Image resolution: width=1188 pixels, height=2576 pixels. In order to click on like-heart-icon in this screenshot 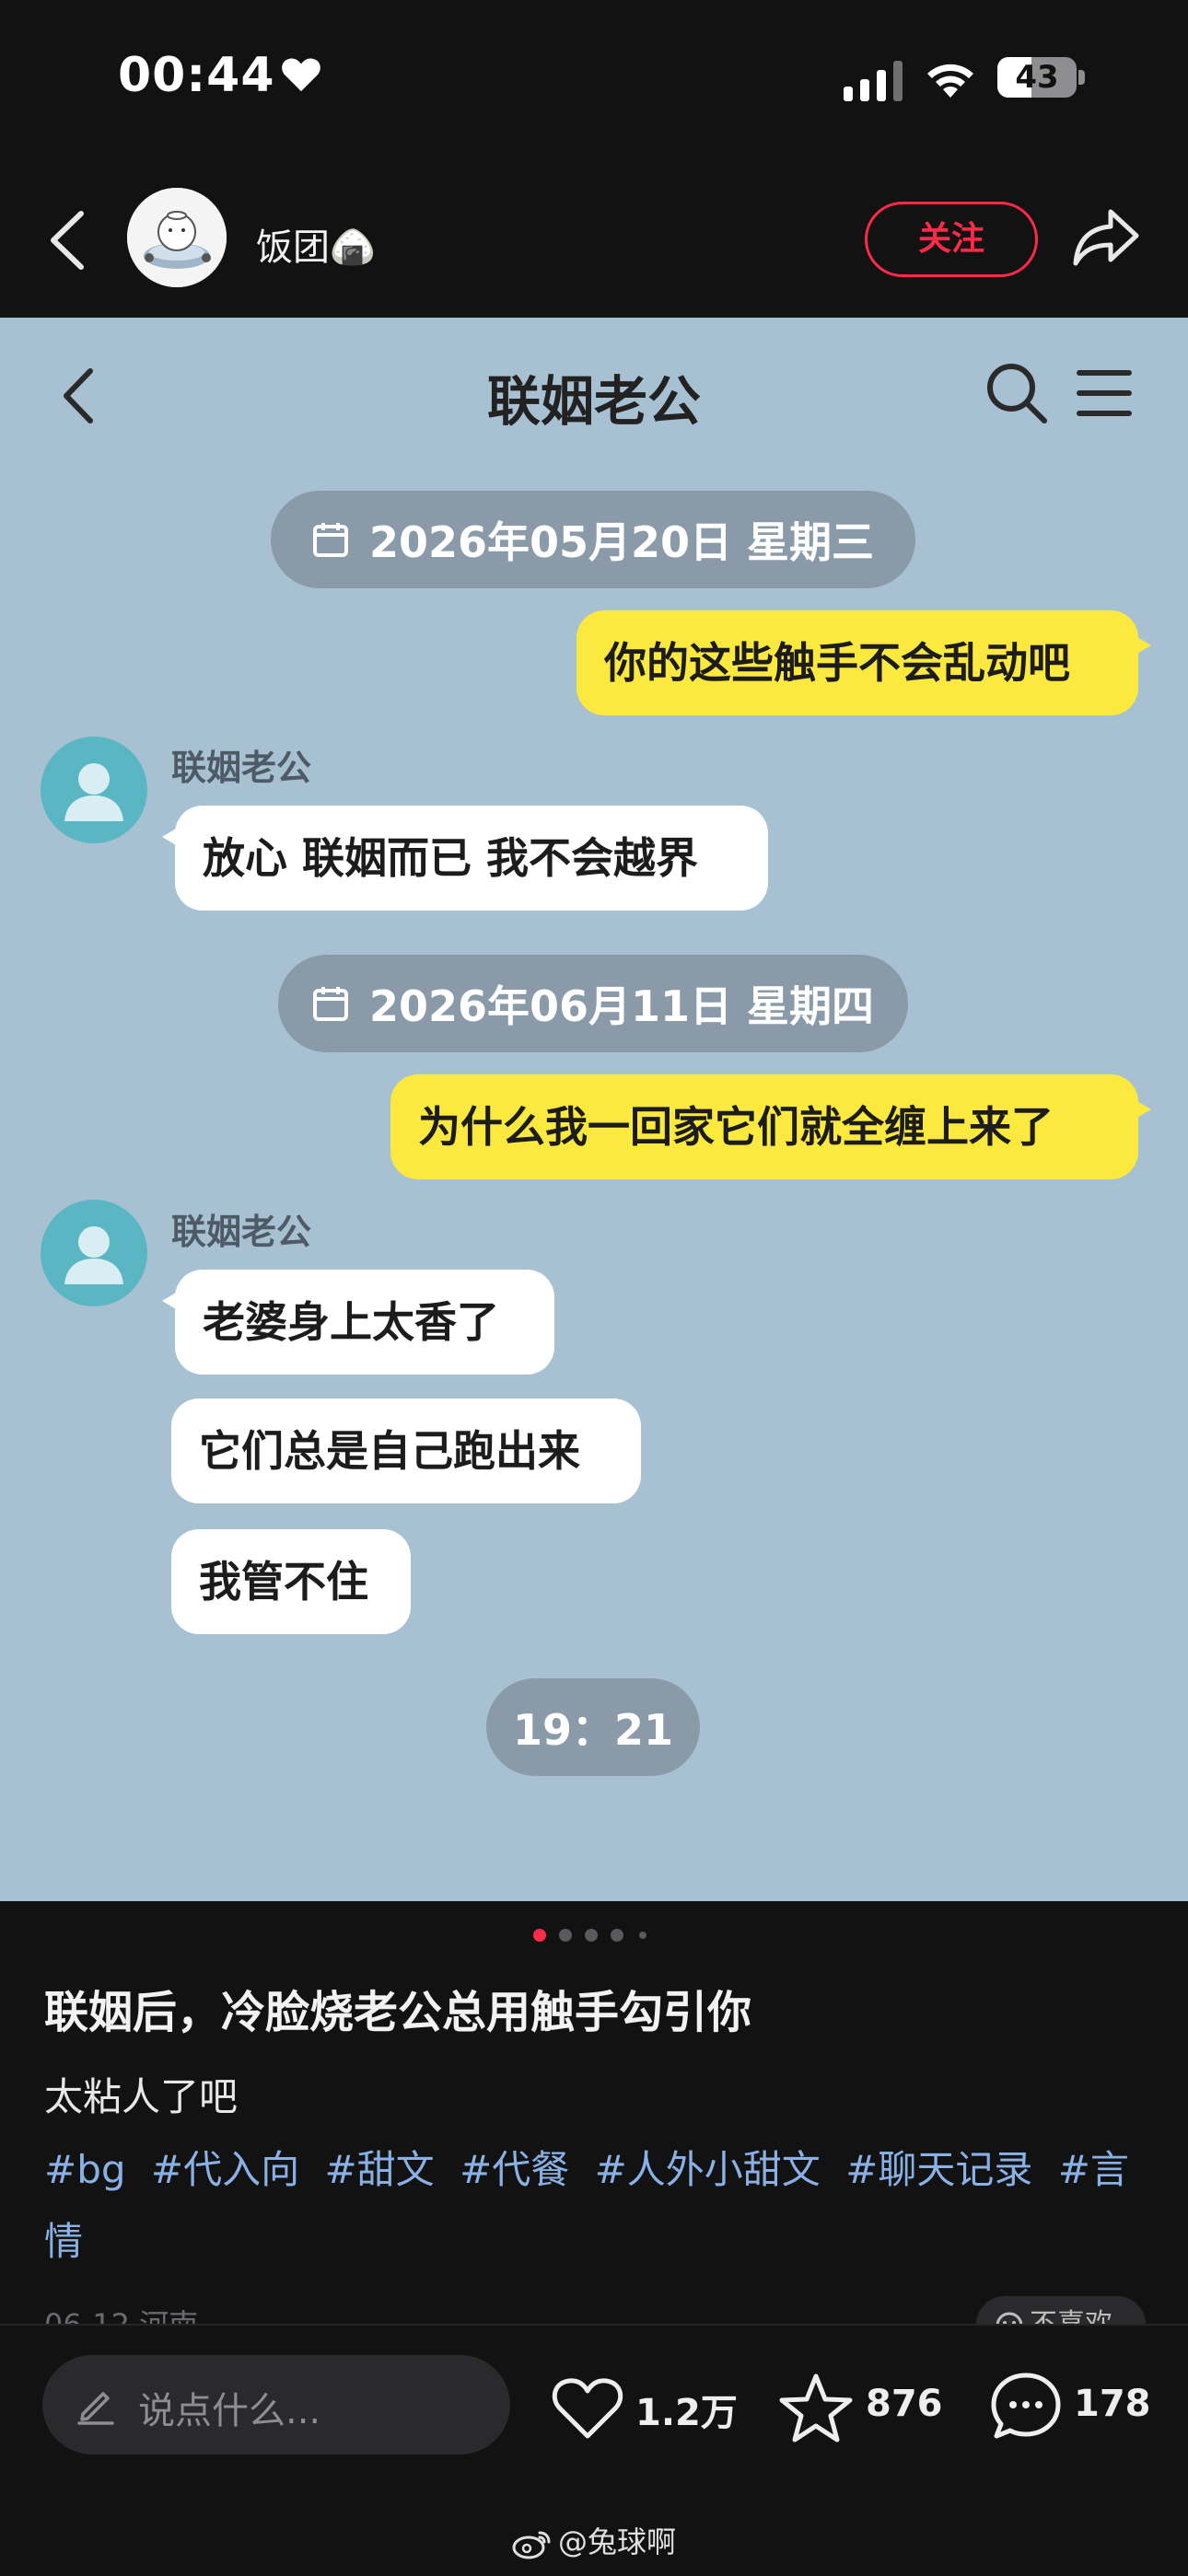, I will do `click(587, 2408)`.